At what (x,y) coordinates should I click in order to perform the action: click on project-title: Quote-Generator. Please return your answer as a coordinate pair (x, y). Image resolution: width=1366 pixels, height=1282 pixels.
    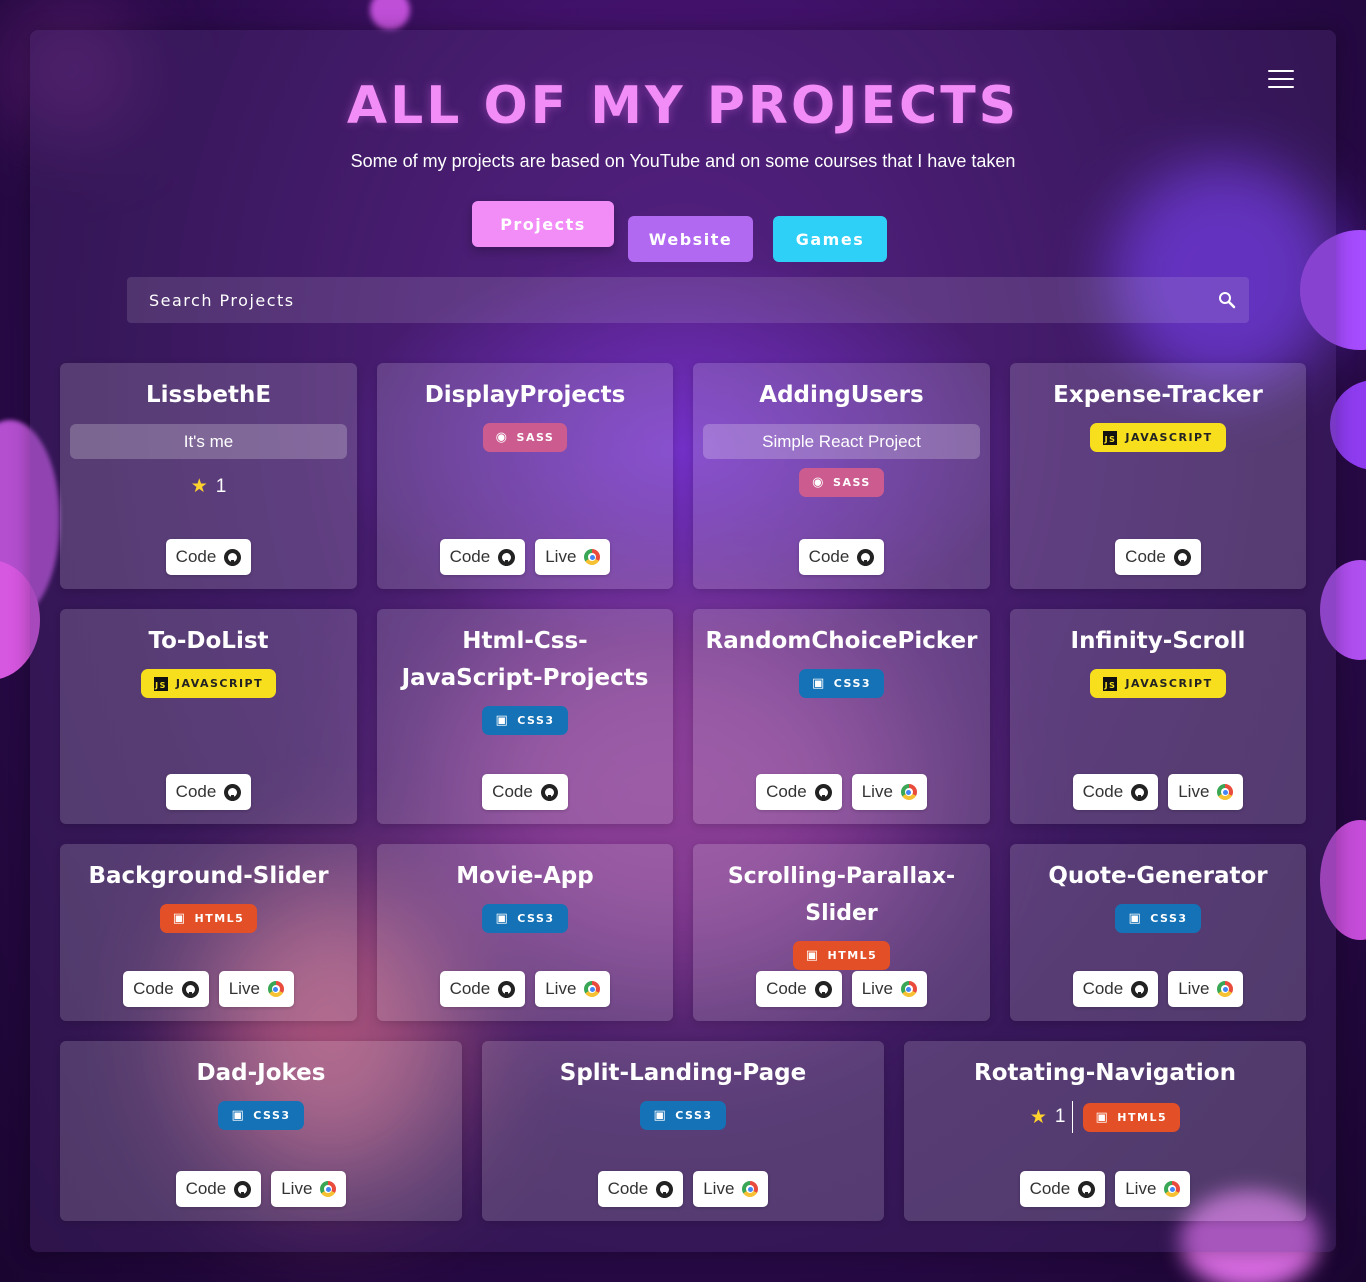
    Looking at the image, I should click on (1158, 876).